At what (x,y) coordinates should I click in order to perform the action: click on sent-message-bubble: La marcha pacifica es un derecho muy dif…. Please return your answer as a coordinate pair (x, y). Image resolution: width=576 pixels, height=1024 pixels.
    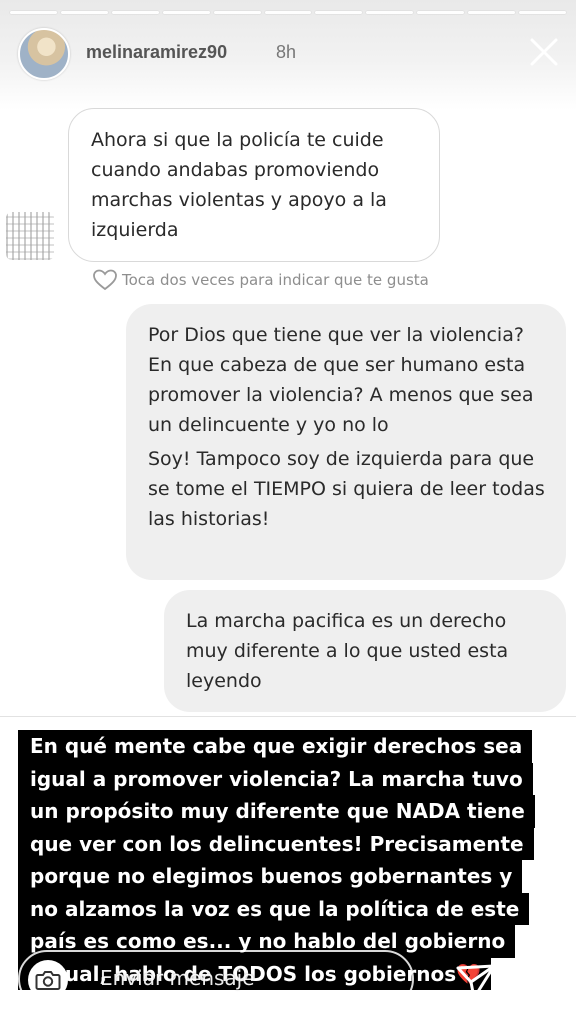
    Looking at the image, I should click on (365, 651).